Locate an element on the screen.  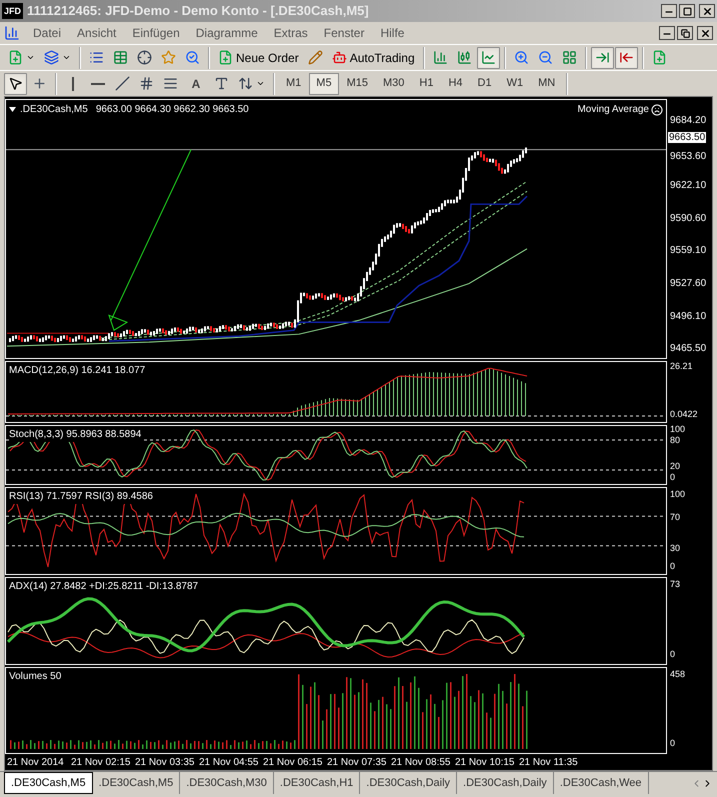
indicator-label: ADX(14) 27.8482 +DI:25.8211 -DI:13.8787 is located at coordinates (103, 586).